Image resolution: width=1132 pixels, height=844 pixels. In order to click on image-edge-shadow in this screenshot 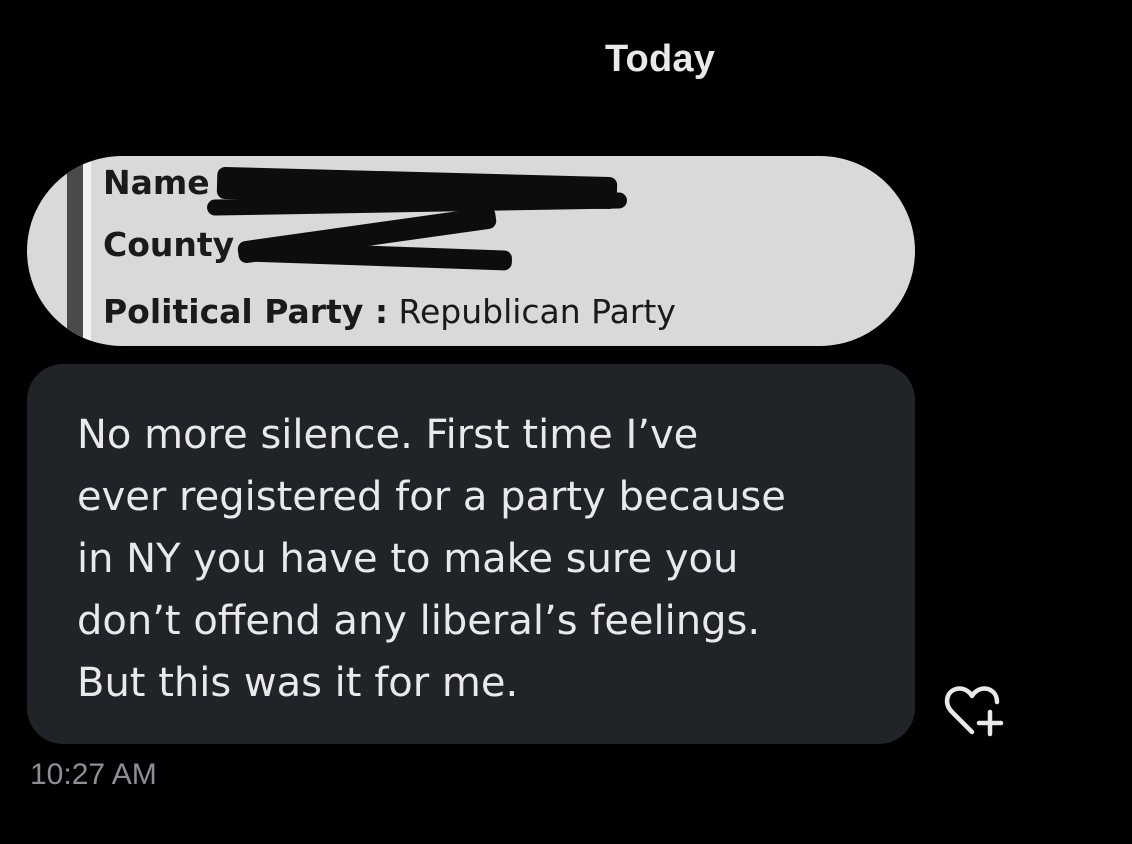, I will do `click(75, 251)`.